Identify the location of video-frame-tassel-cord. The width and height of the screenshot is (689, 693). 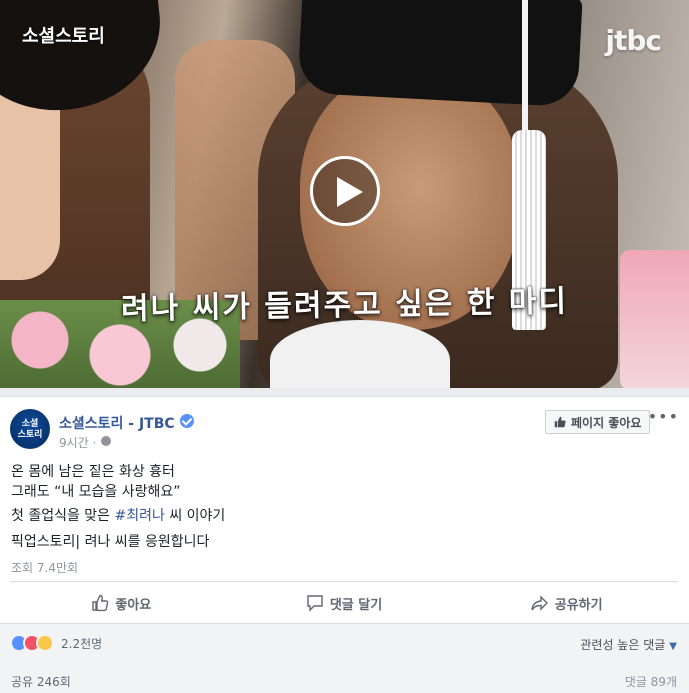
(525, 65).